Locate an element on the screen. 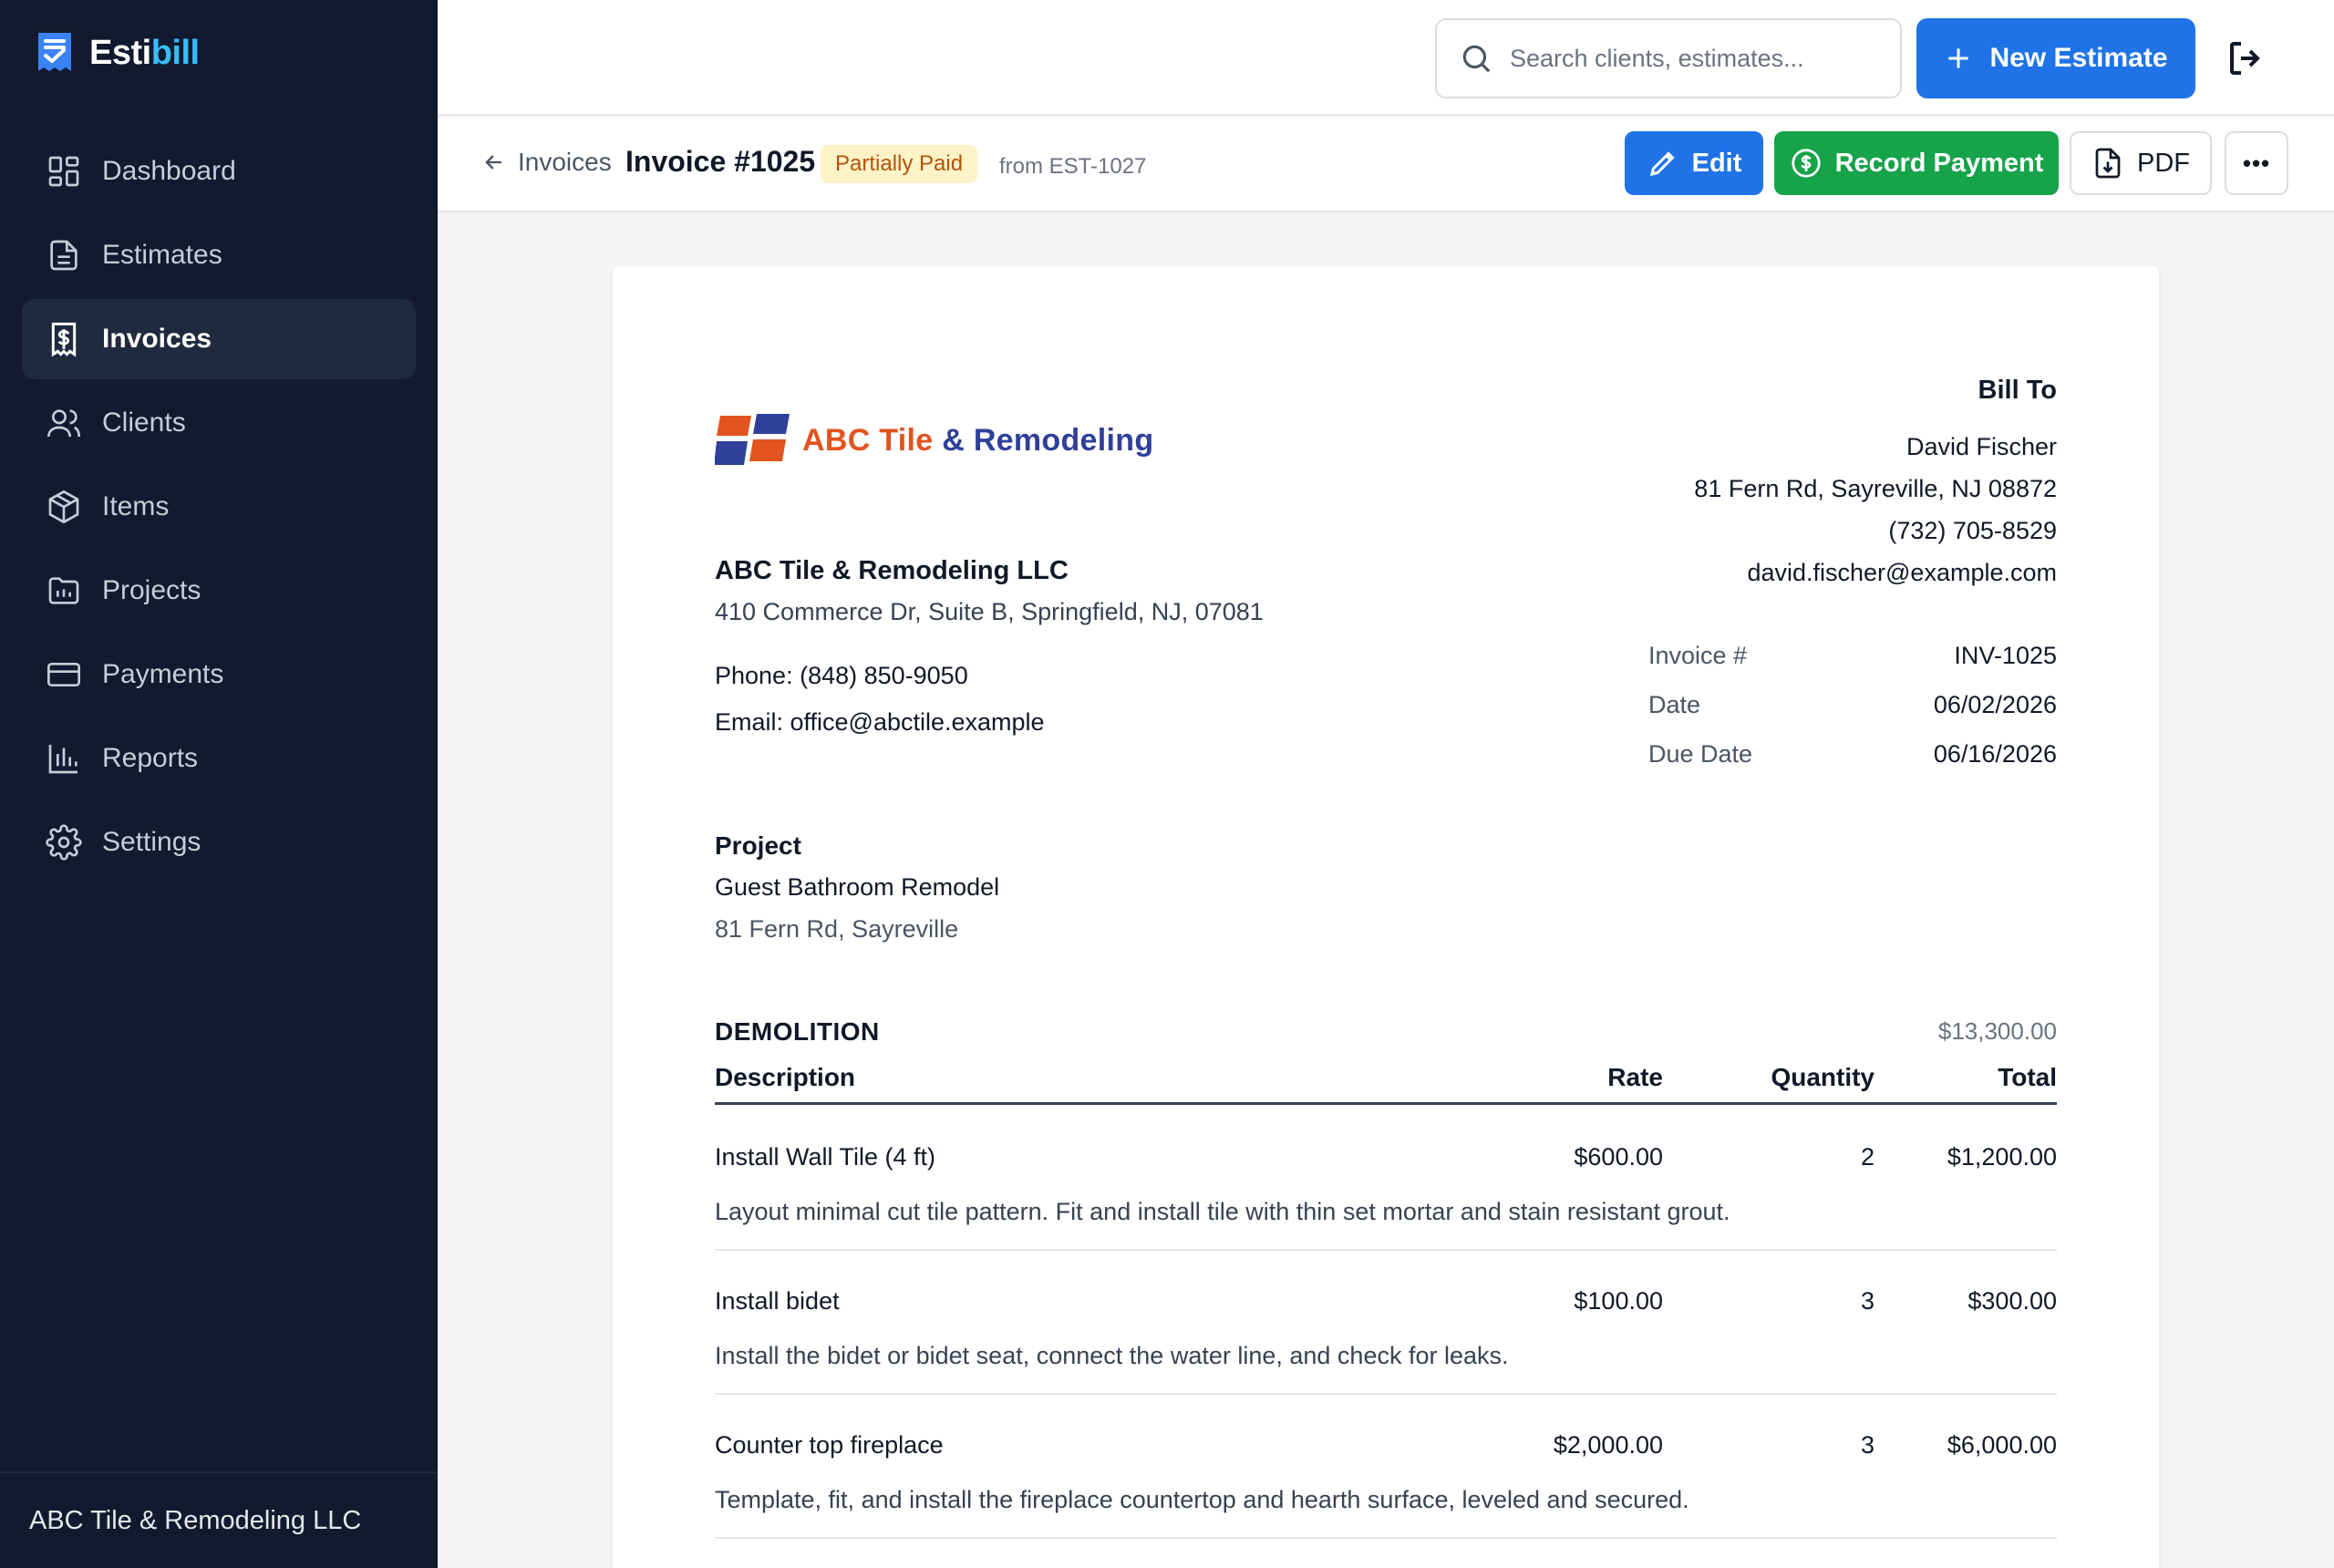 The image size is (2334, 1568). invoice-check-icon is located at coordinates (55, 52).